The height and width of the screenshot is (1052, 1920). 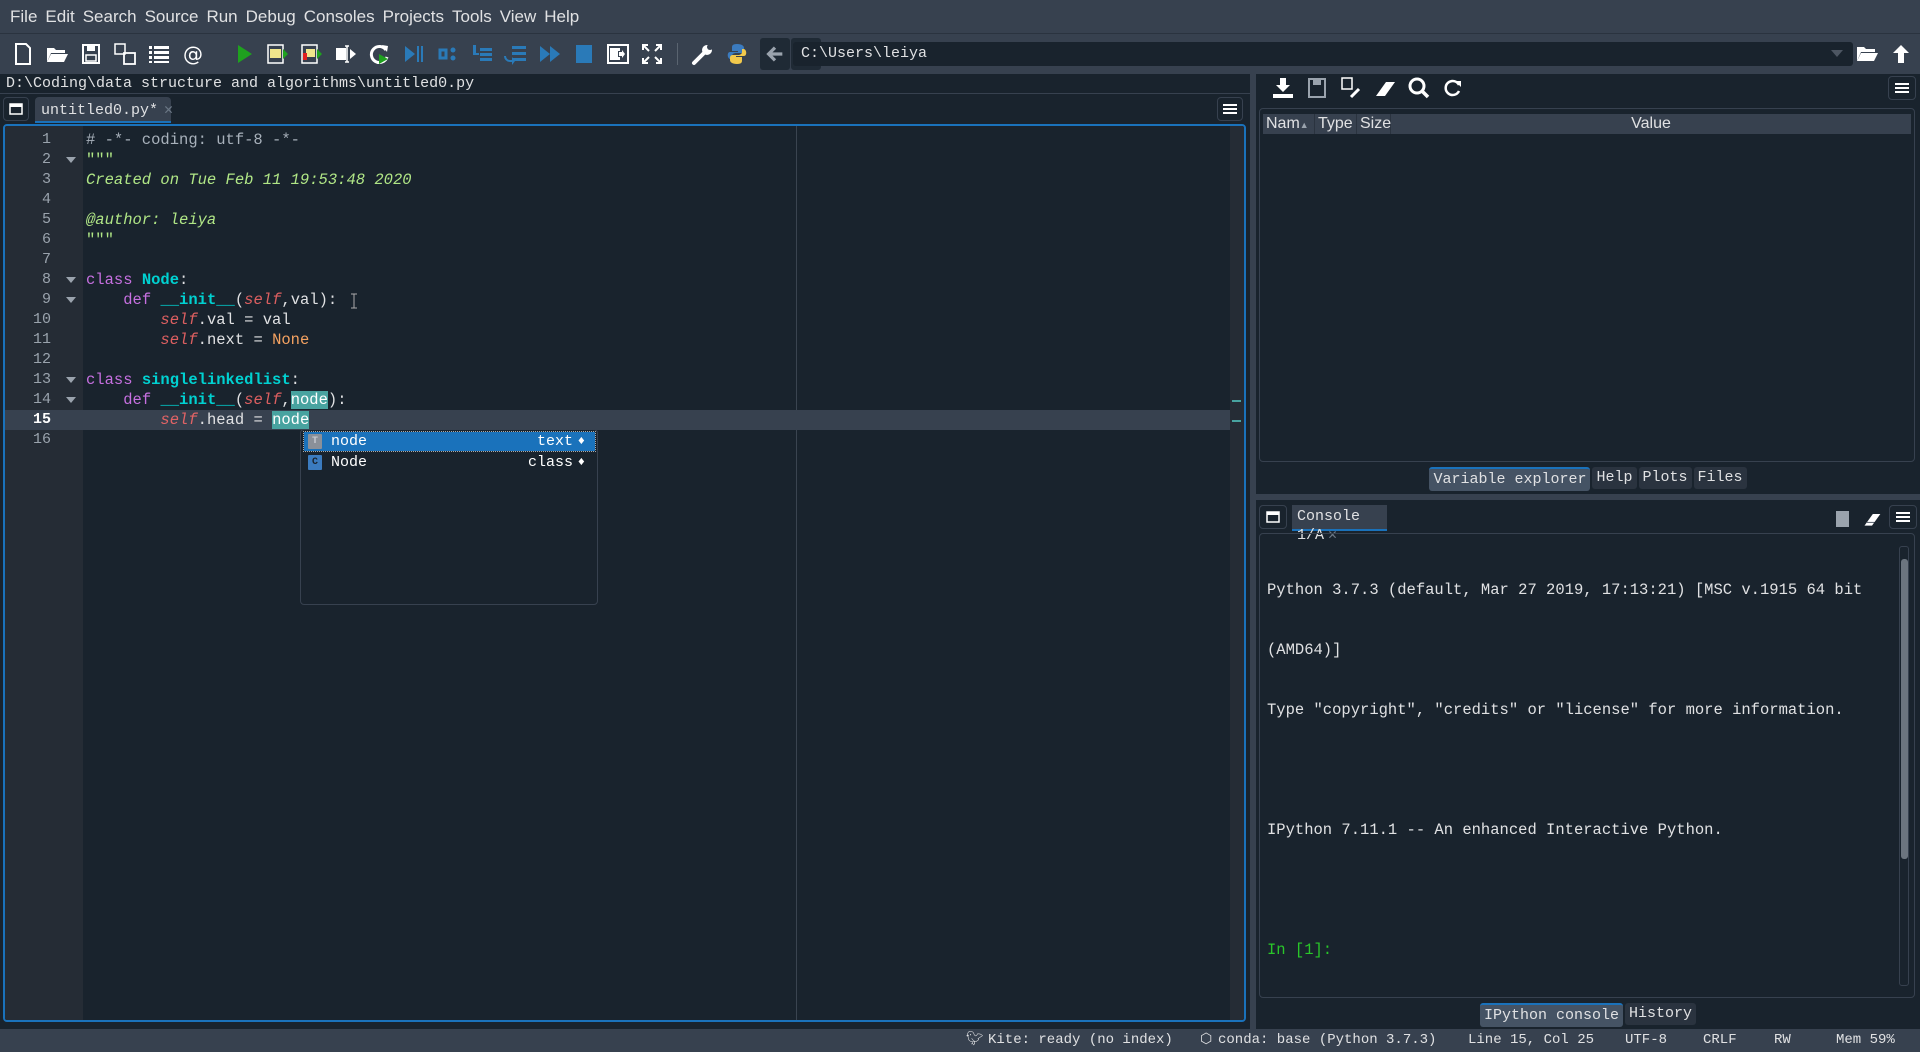 What do you see at coordinates (1510, 479) in the screenshot?
I see `tab-variable-explorer: Variable explorer` at bounding box center [1510, 479].